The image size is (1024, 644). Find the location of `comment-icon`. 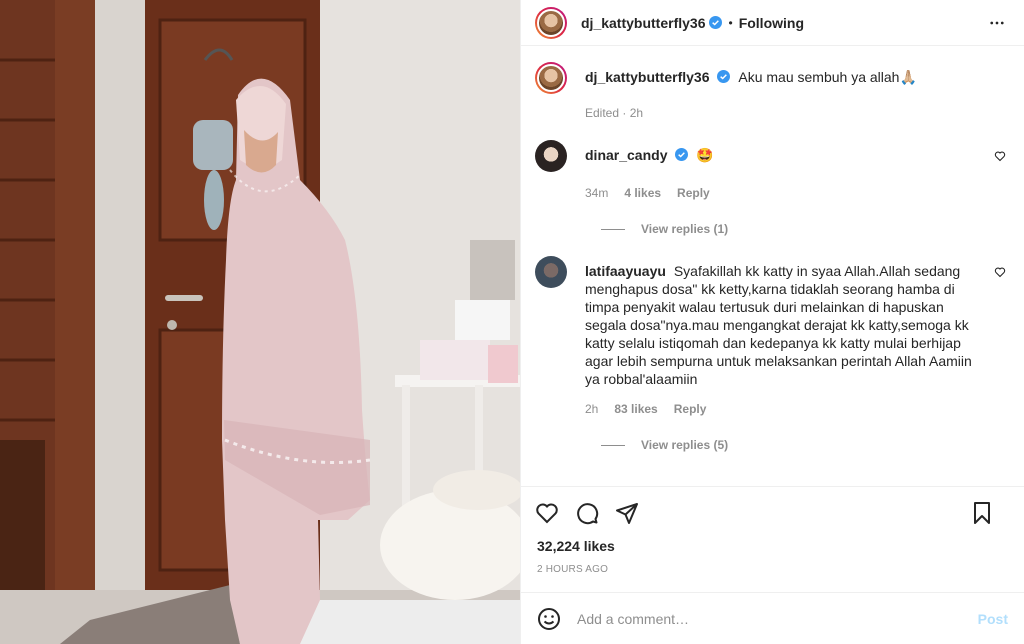

comment-icon is located at coordinates (587, 513).